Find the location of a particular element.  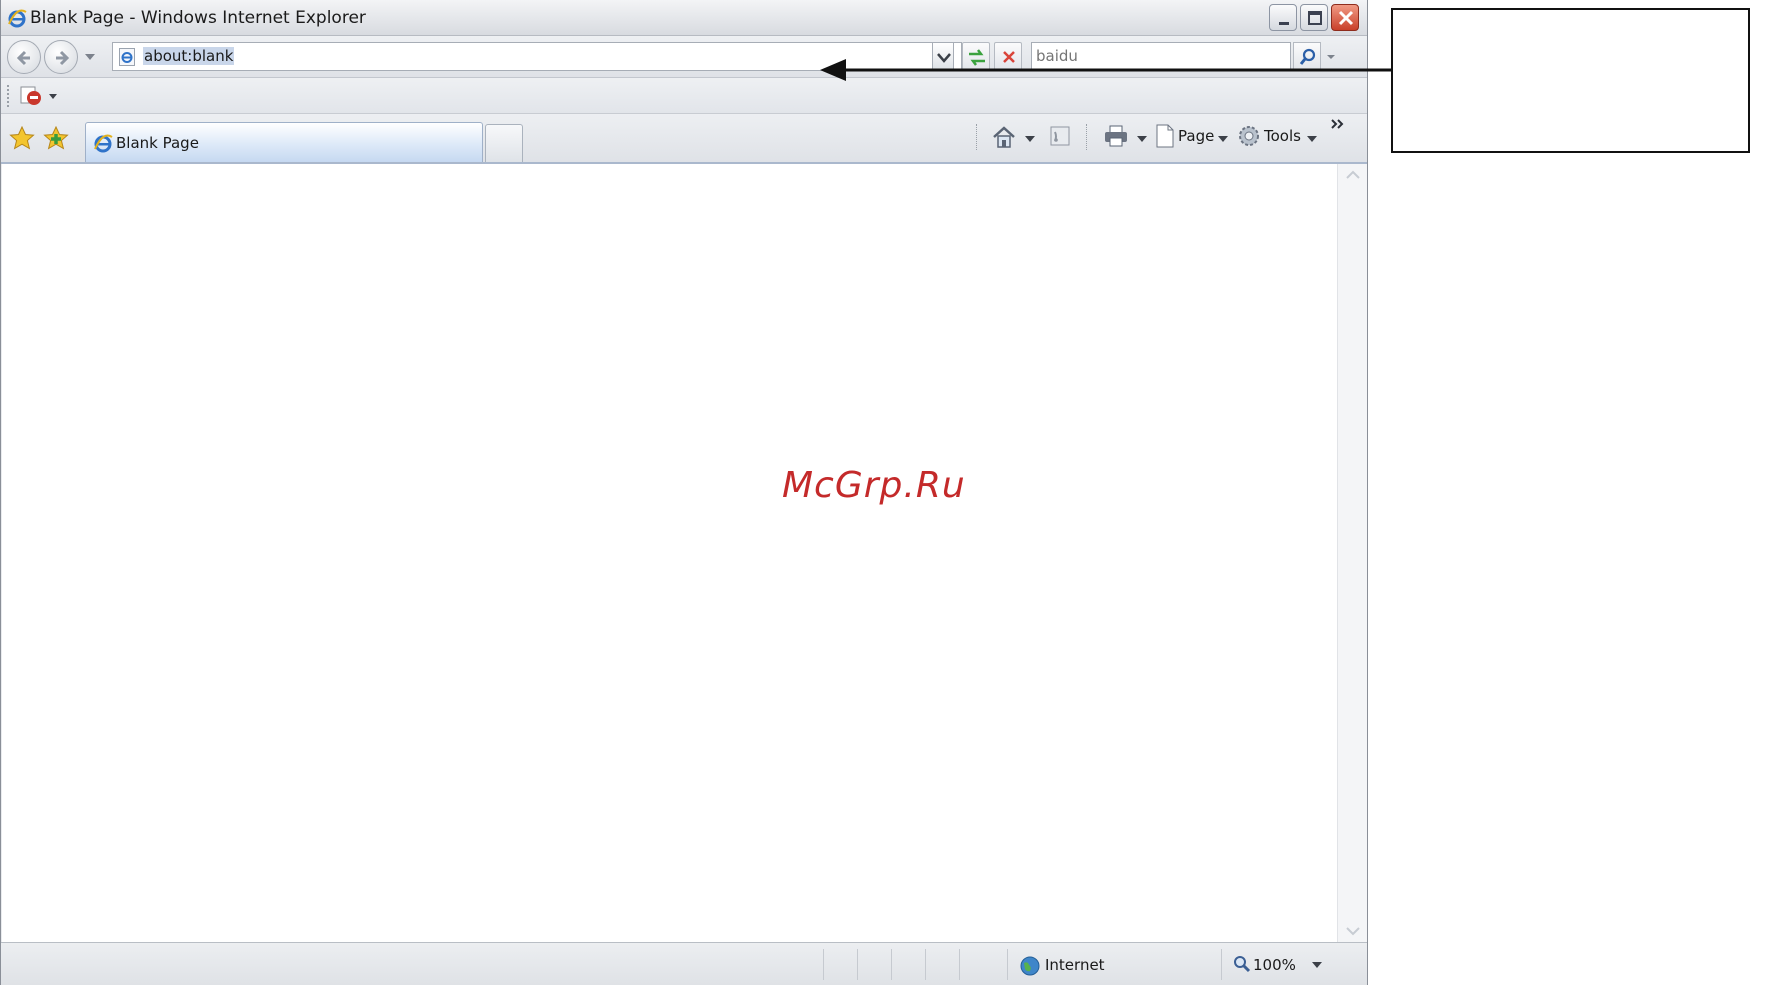

callout-box is located at coordinates (1570, 80).